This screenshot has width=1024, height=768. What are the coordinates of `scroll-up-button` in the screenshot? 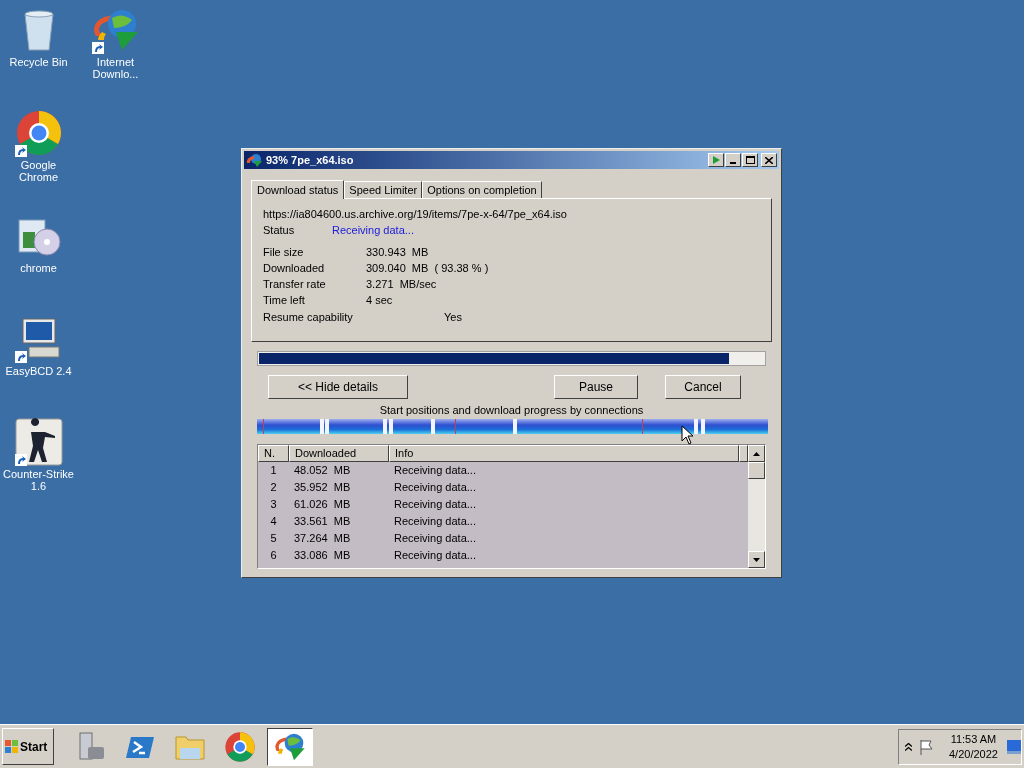 It's located at (756, 453).